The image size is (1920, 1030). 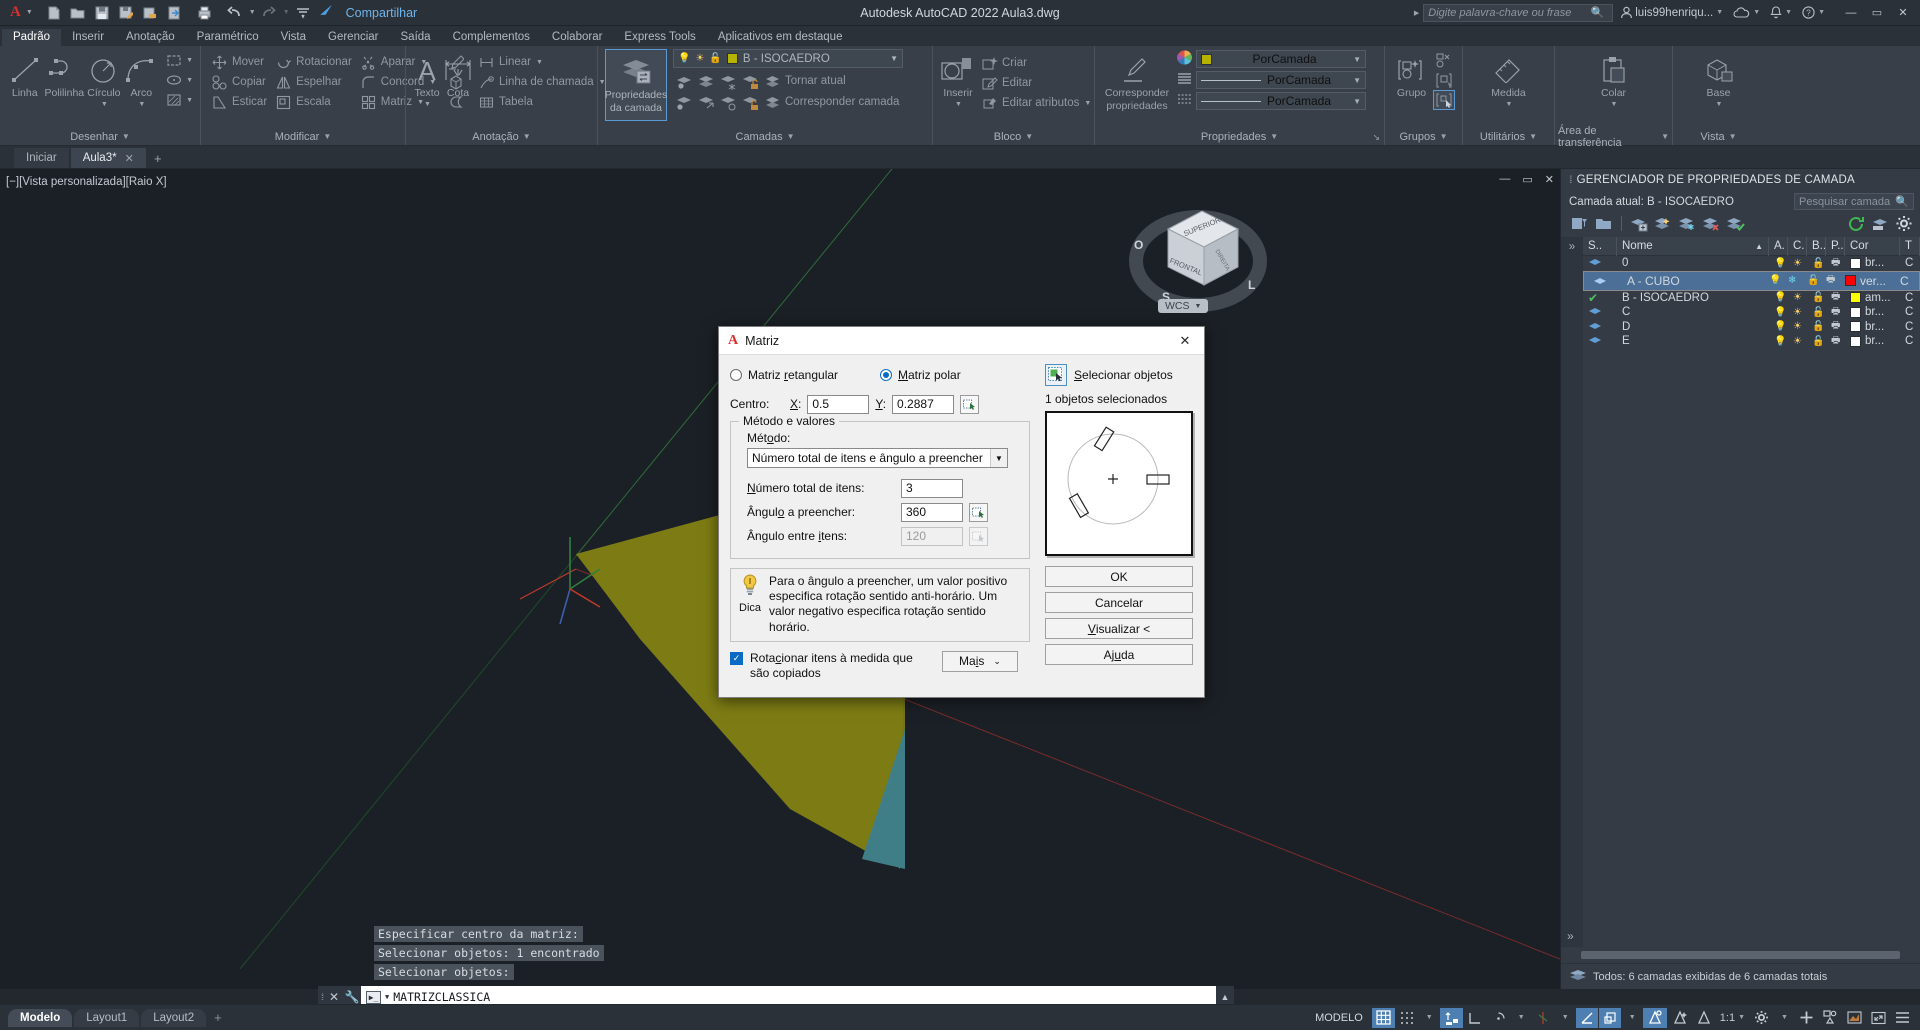 What do you see at coordinates (1850, 280) in the screenshot?
I see `row-color-swatch` at bounding box center [1850, 280].